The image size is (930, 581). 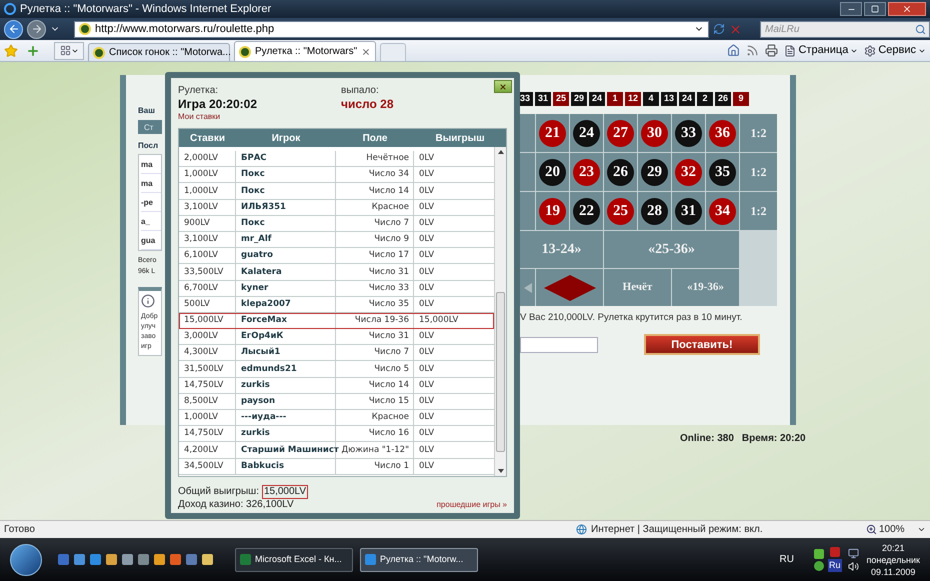 What do you see at coordinates (870, 50) in the screenshot?
I see `gear-icon` at bounding box center [870, 50].